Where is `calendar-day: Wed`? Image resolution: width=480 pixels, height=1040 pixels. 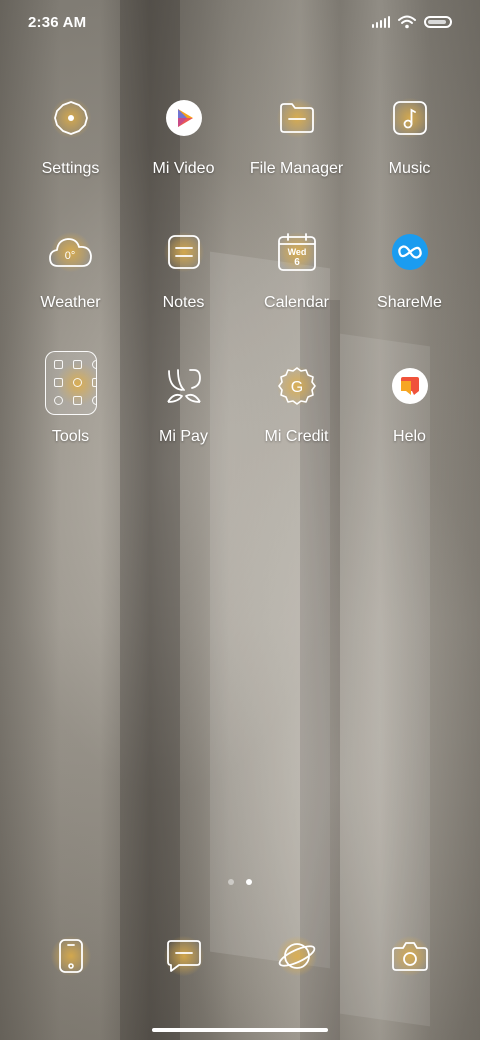
calendar-day: Wed is located at coordinates (296, 252).